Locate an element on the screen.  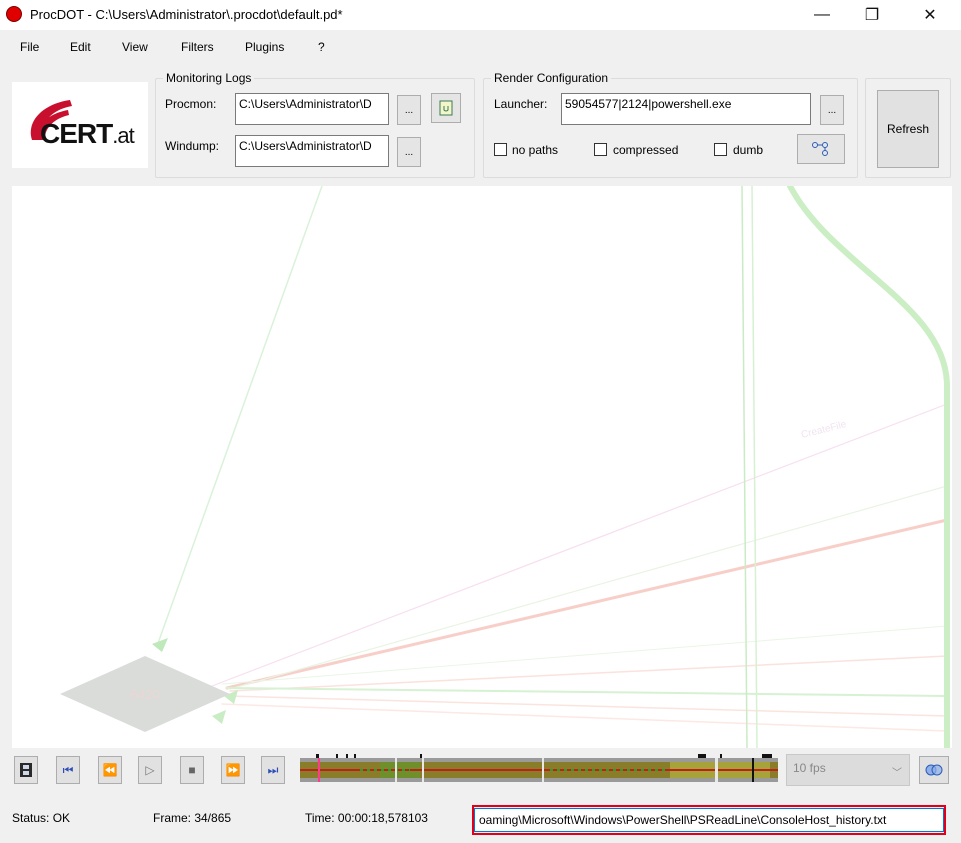
log-file-button is located at coordinates (446, 108).